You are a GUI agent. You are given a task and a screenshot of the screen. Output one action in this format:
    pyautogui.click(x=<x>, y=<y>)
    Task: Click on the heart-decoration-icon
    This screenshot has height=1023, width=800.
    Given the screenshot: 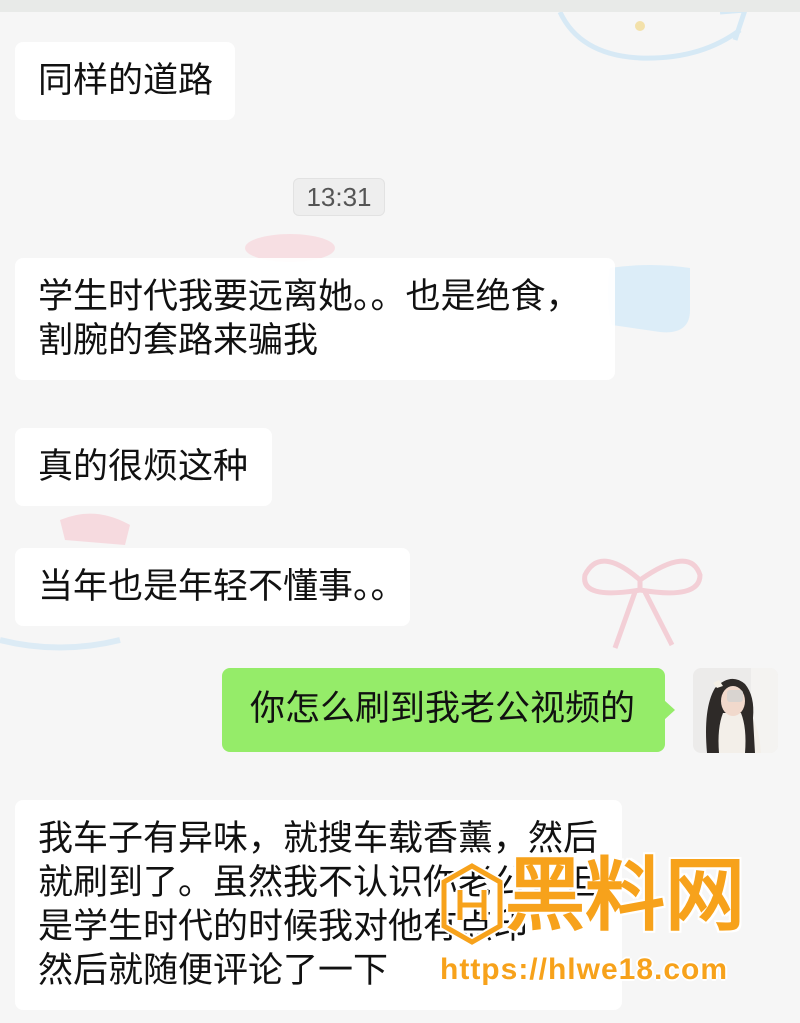 What is the action you would take?
    pyautogui.click(x=648, y=299)
    